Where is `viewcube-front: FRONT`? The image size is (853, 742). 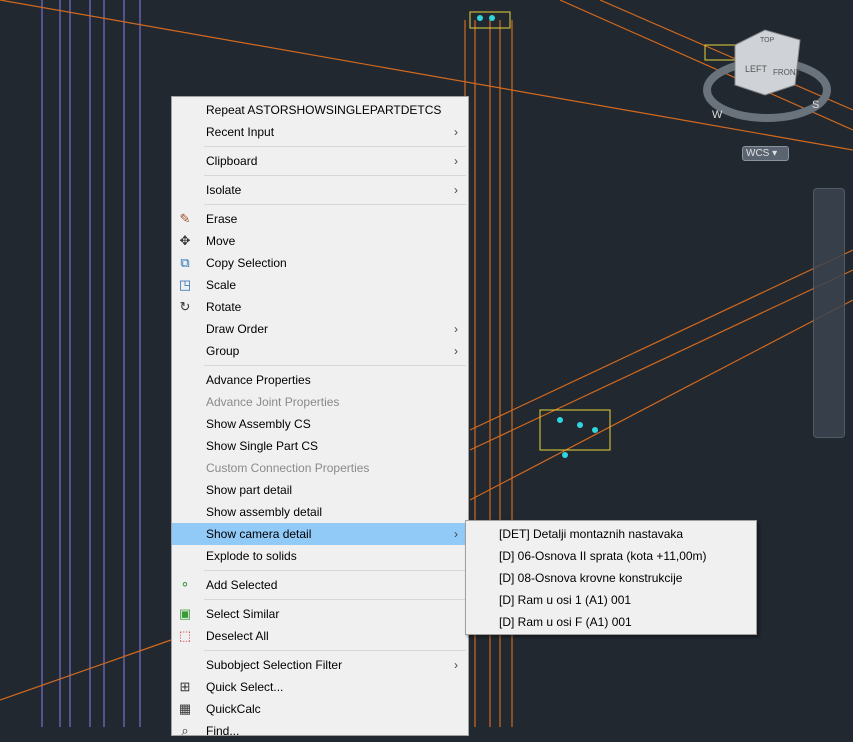
viewcube-front: FRONT is located at coordinates (787, 72).